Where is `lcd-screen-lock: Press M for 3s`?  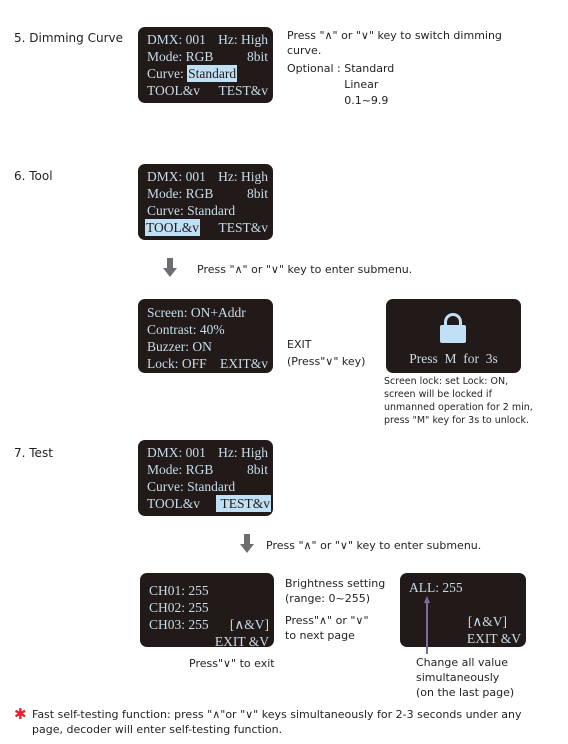 lcd-screen-lock: Press M for 3s is located at coordinates (453, 336).